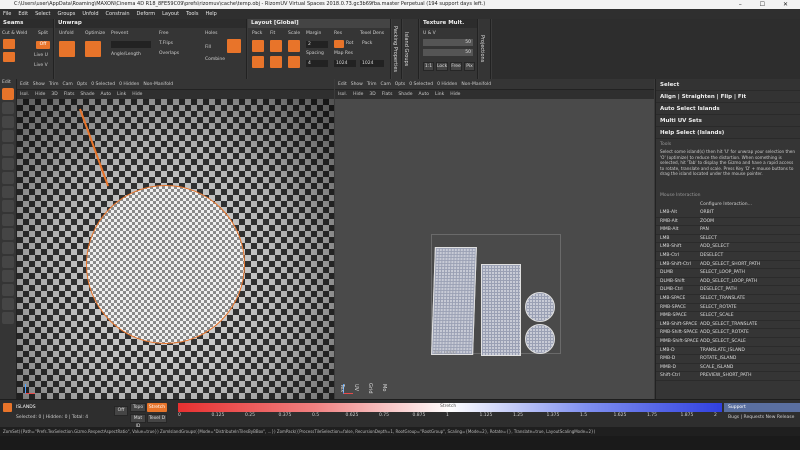 The width and height of the screenshot is (800, 450). I want to click on uv-opt-shade: Shade, so click(405, 94).